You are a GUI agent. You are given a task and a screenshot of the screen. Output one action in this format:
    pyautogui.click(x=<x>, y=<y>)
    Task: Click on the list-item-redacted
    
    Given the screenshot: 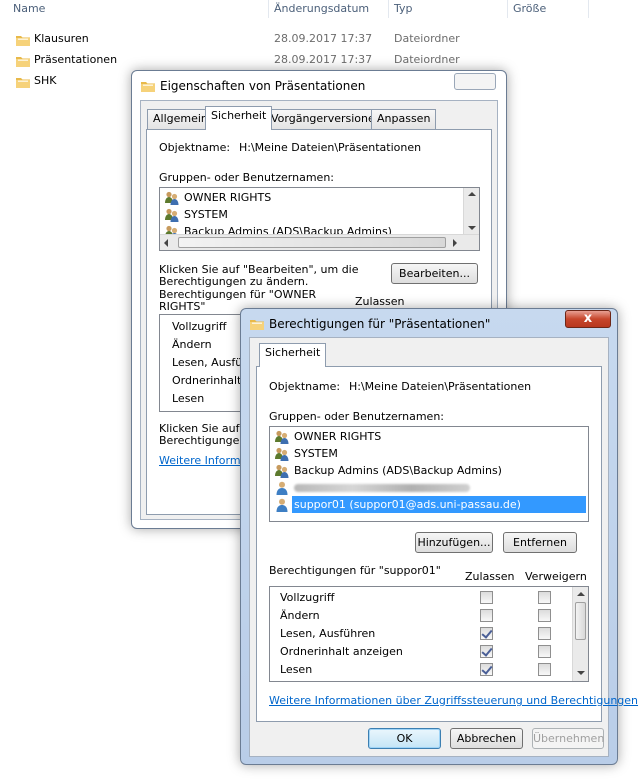 What is the action you would take?
    pyautogui.click(x=424, y=487)
    